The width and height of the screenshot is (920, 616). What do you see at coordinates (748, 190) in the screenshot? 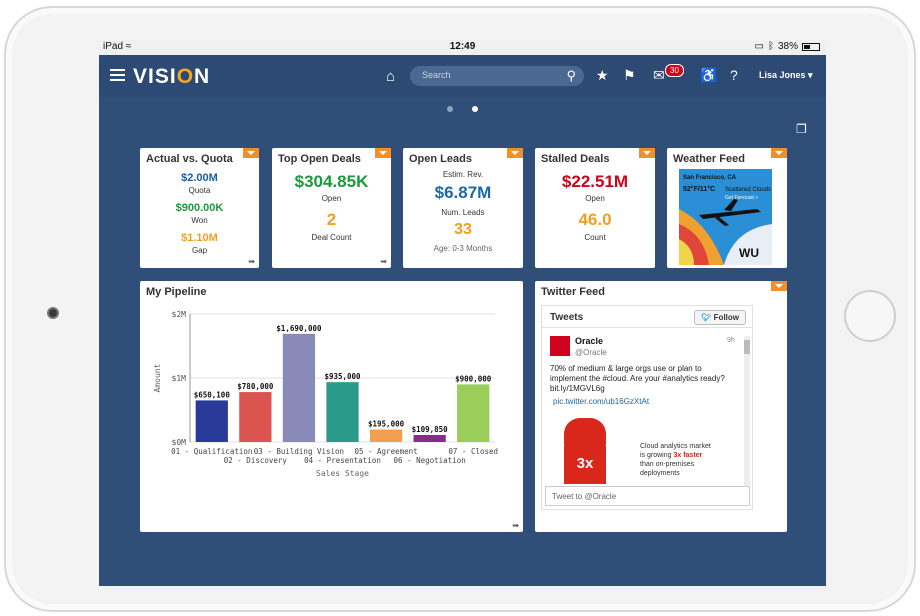
I see `weather-condition: Scattered Clouds` at bounding box center [748, 190].